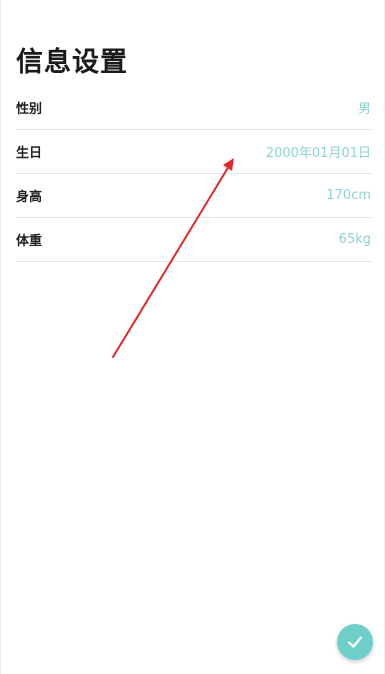  Describe the element at coordinates (318, 153) in the screenshot. I see `setting-value-birthday: 2000年01月01日` at that location.